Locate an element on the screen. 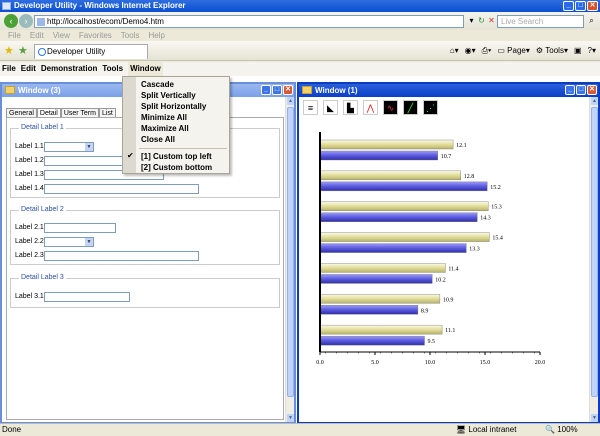  data-label: 11.4 is located at coordinates (453, 269).